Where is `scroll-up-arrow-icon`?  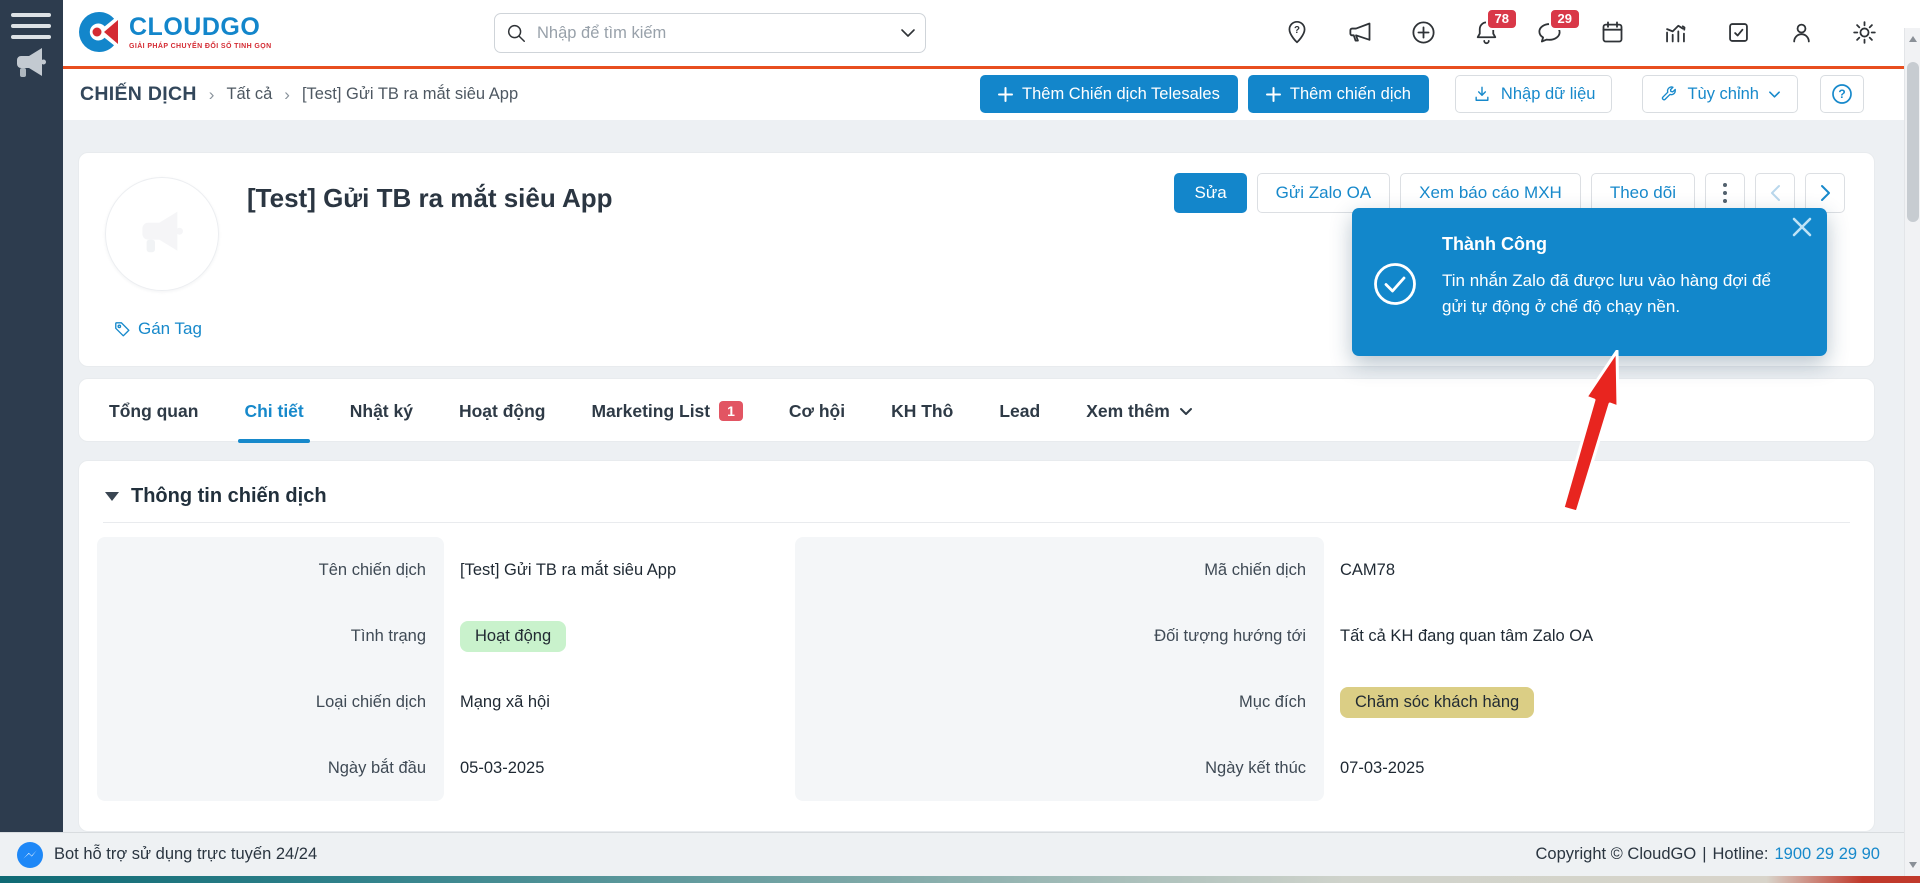 scroll-up-arrow-icon is located at coordinates (1913, 39).